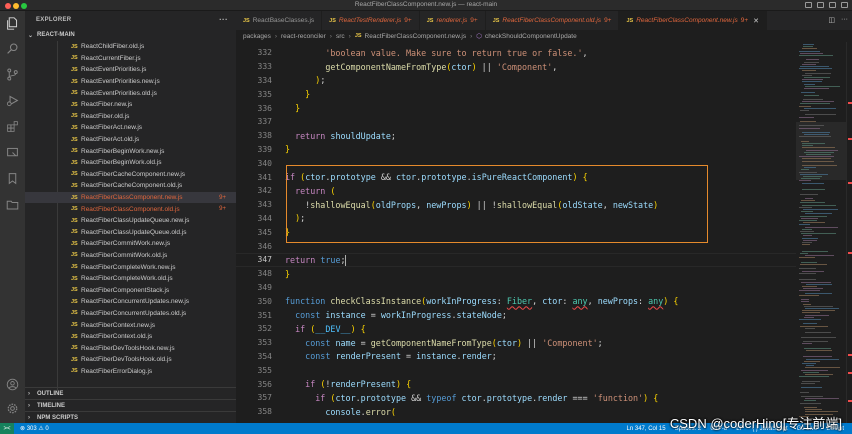 The height and width of the screenshot is (434, 852). Describe the element at coordinates (821, 232) in the screenshot. I see `minimap` at that location.